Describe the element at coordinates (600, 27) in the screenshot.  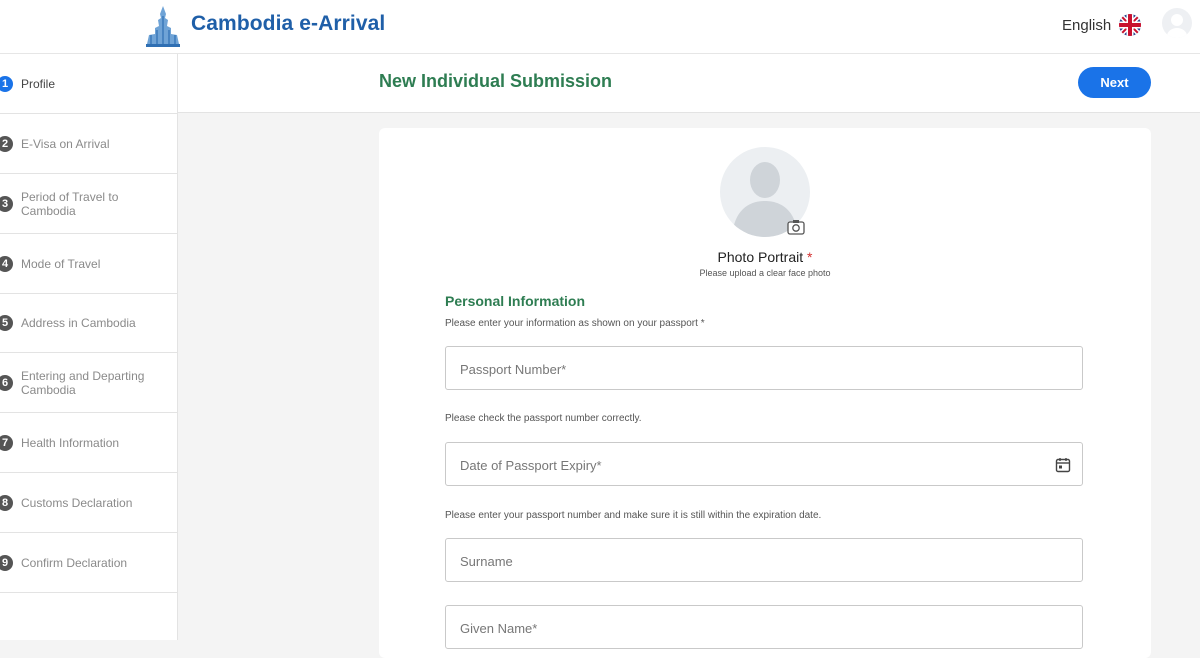
I see `top-bar: Cambodia e-Arrival English` at that location.